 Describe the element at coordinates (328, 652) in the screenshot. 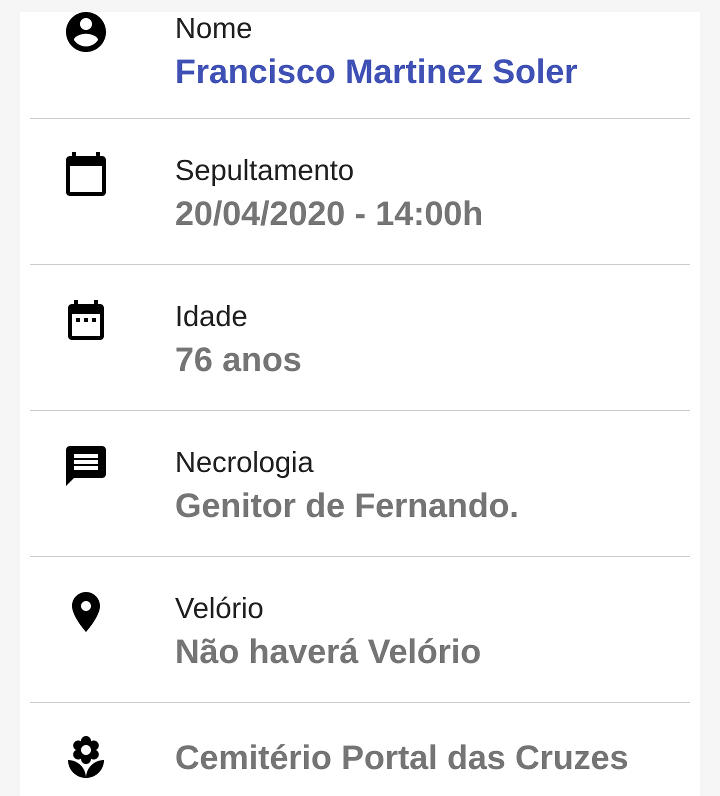

I see `field-value: Não haverá Velório` at that location.